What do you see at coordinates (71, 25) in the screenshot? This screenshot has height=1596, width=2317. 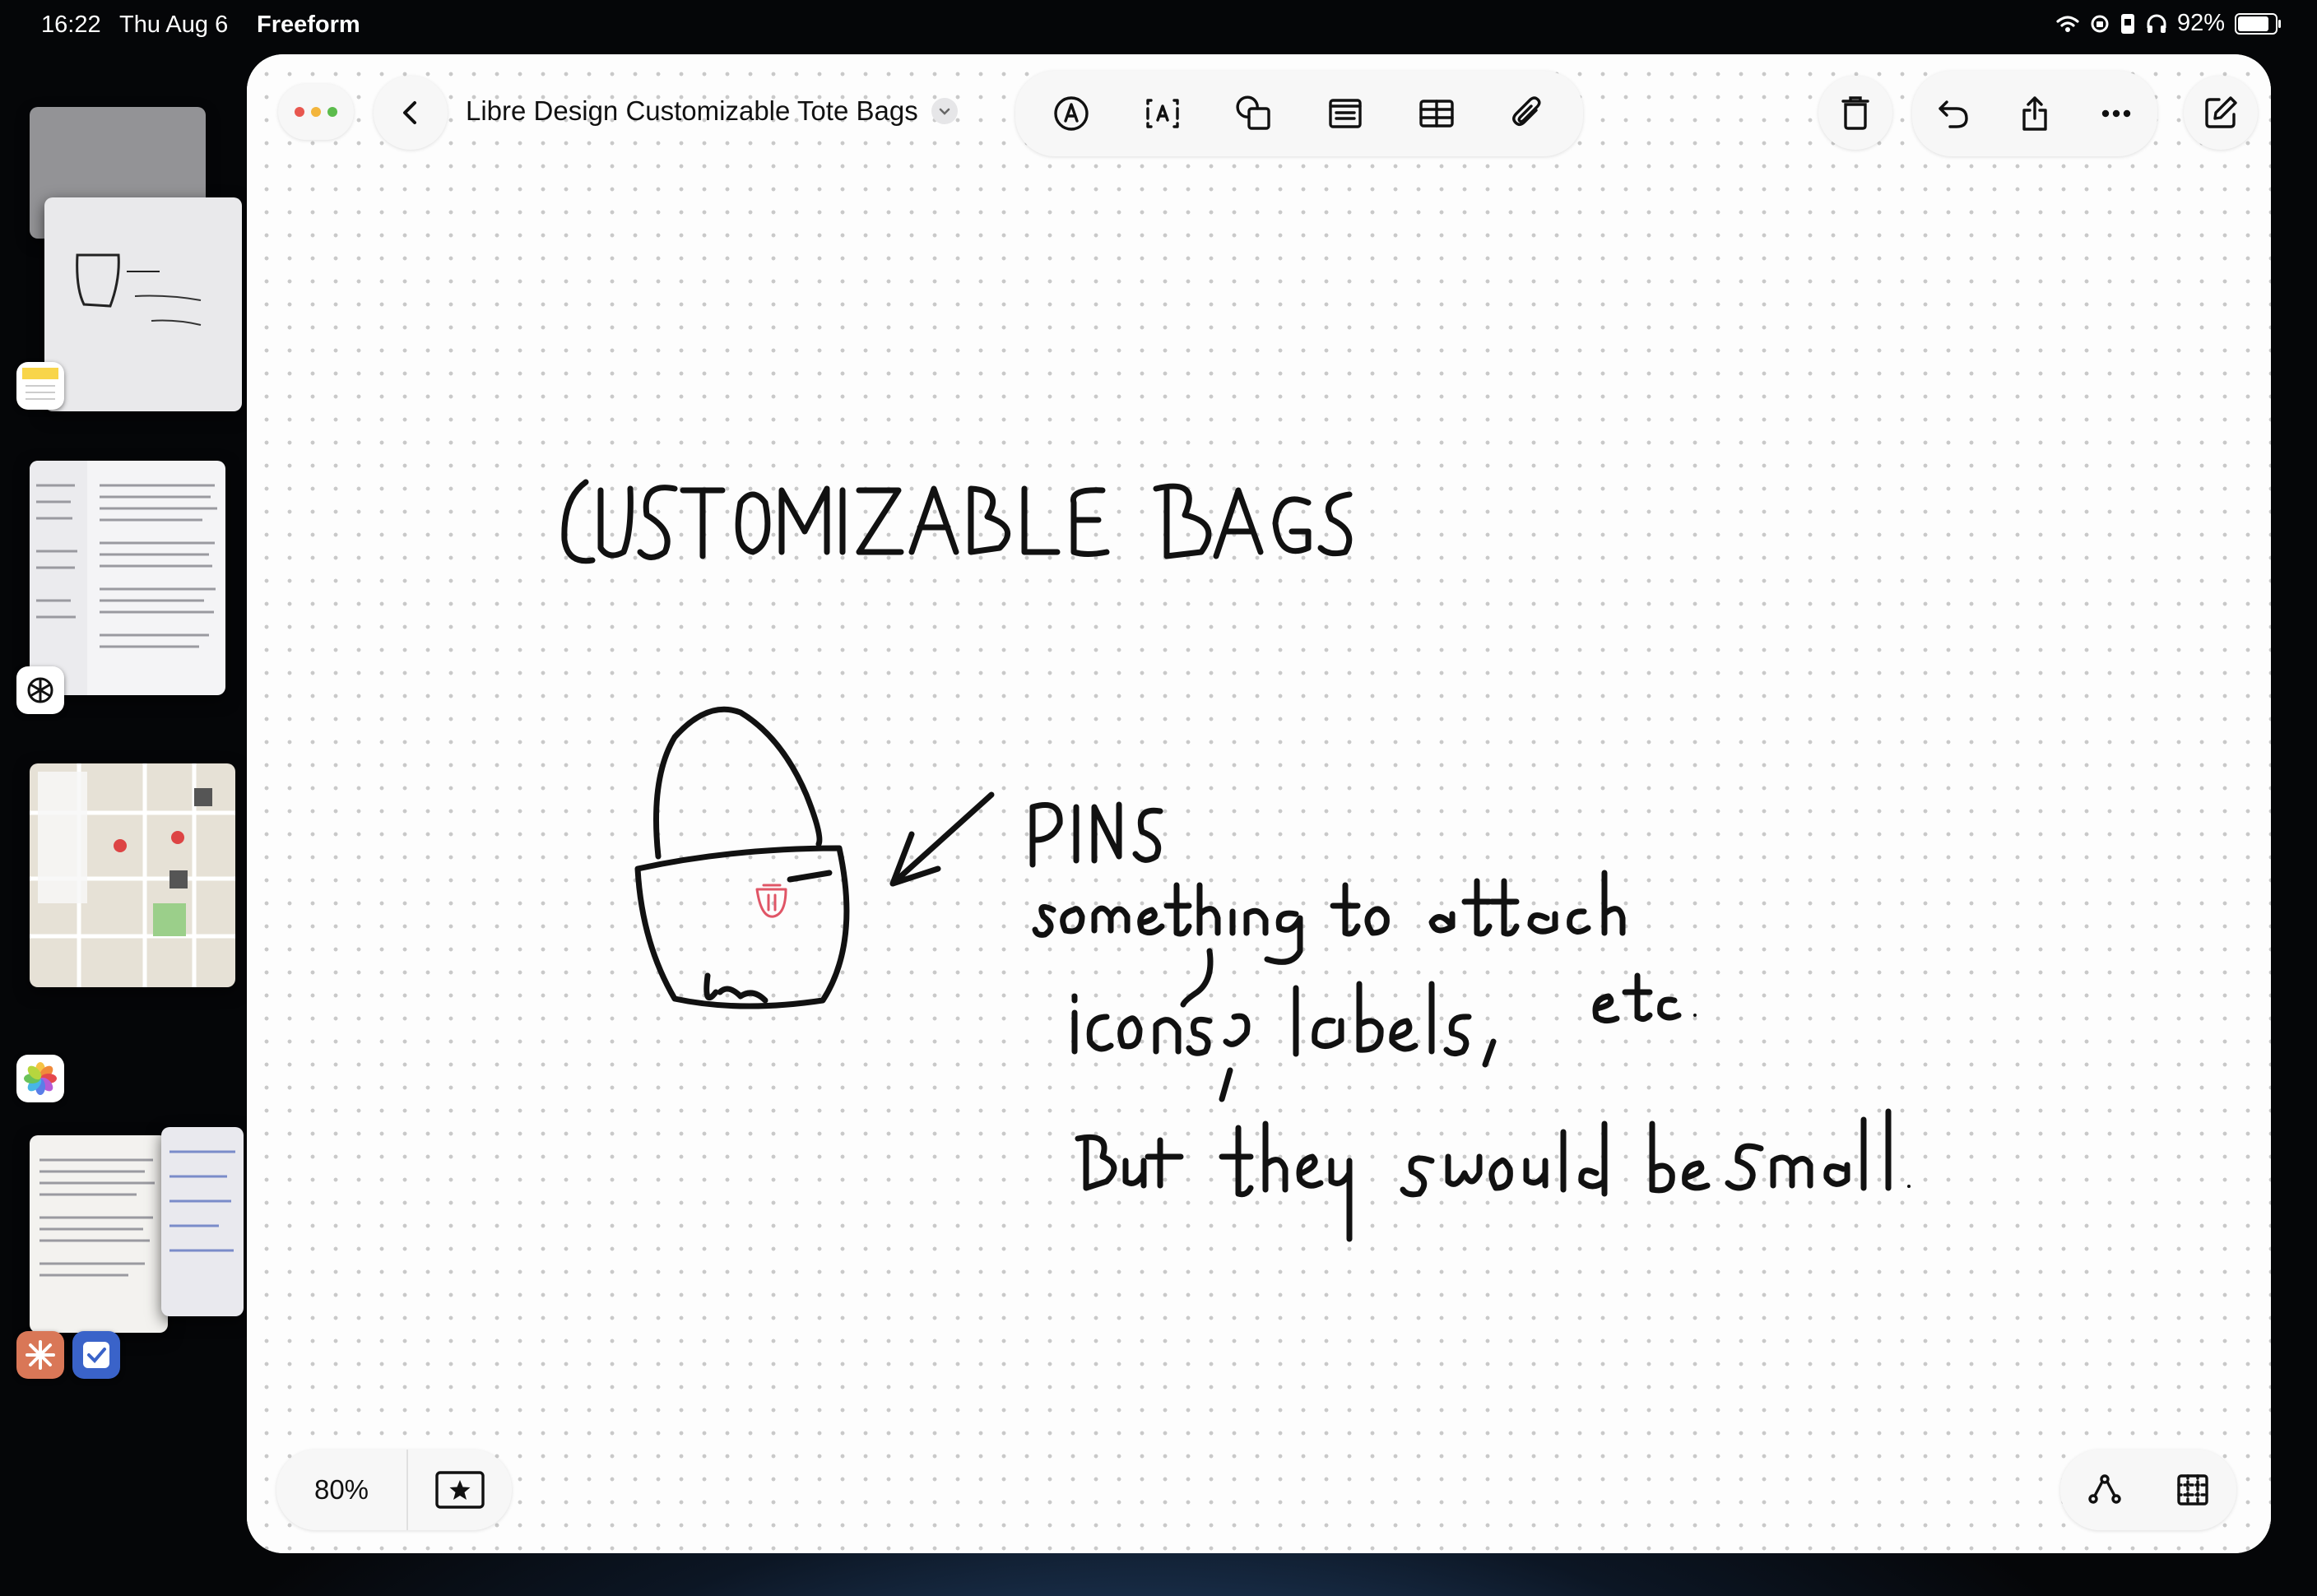 I see `clock: 16:22` at bounding box center [71, 25].